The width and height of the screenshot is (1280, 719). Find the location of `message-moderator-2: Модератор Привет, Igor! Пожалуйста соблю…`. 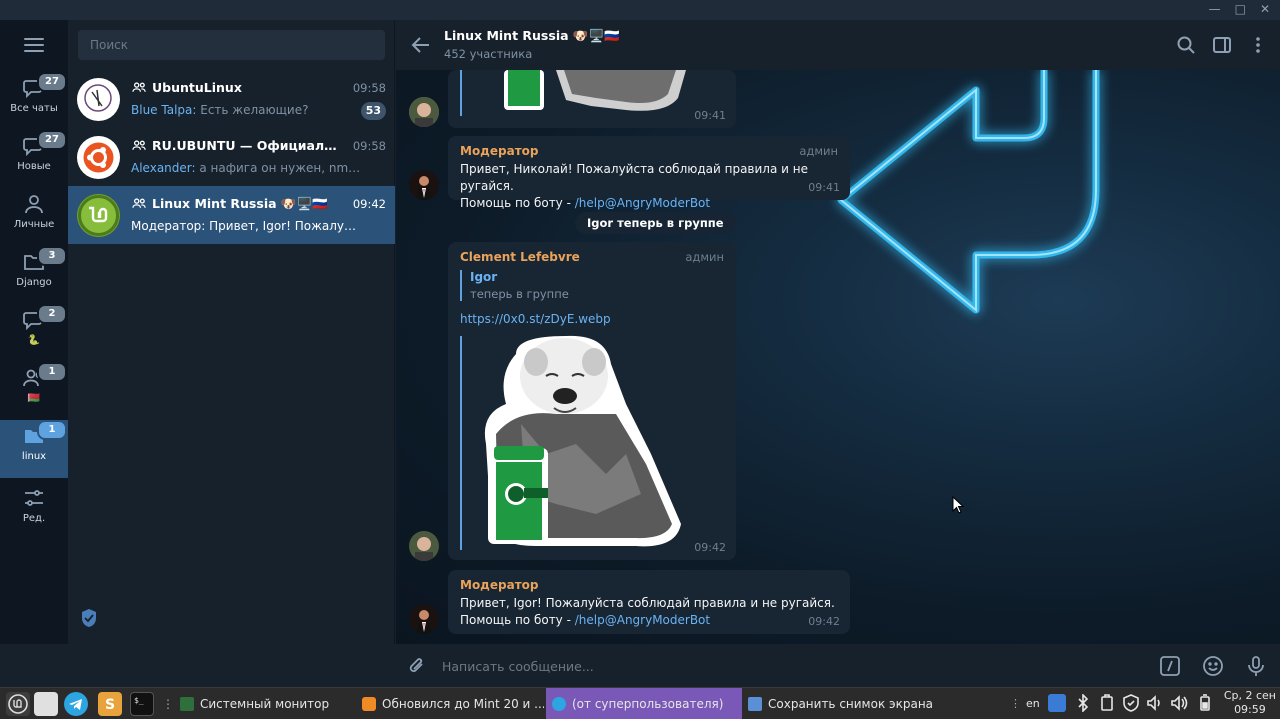

message-moderator-2: Модератор Привет, Igor! Пожалуйста соблю… is located at coordinates (649, 602).